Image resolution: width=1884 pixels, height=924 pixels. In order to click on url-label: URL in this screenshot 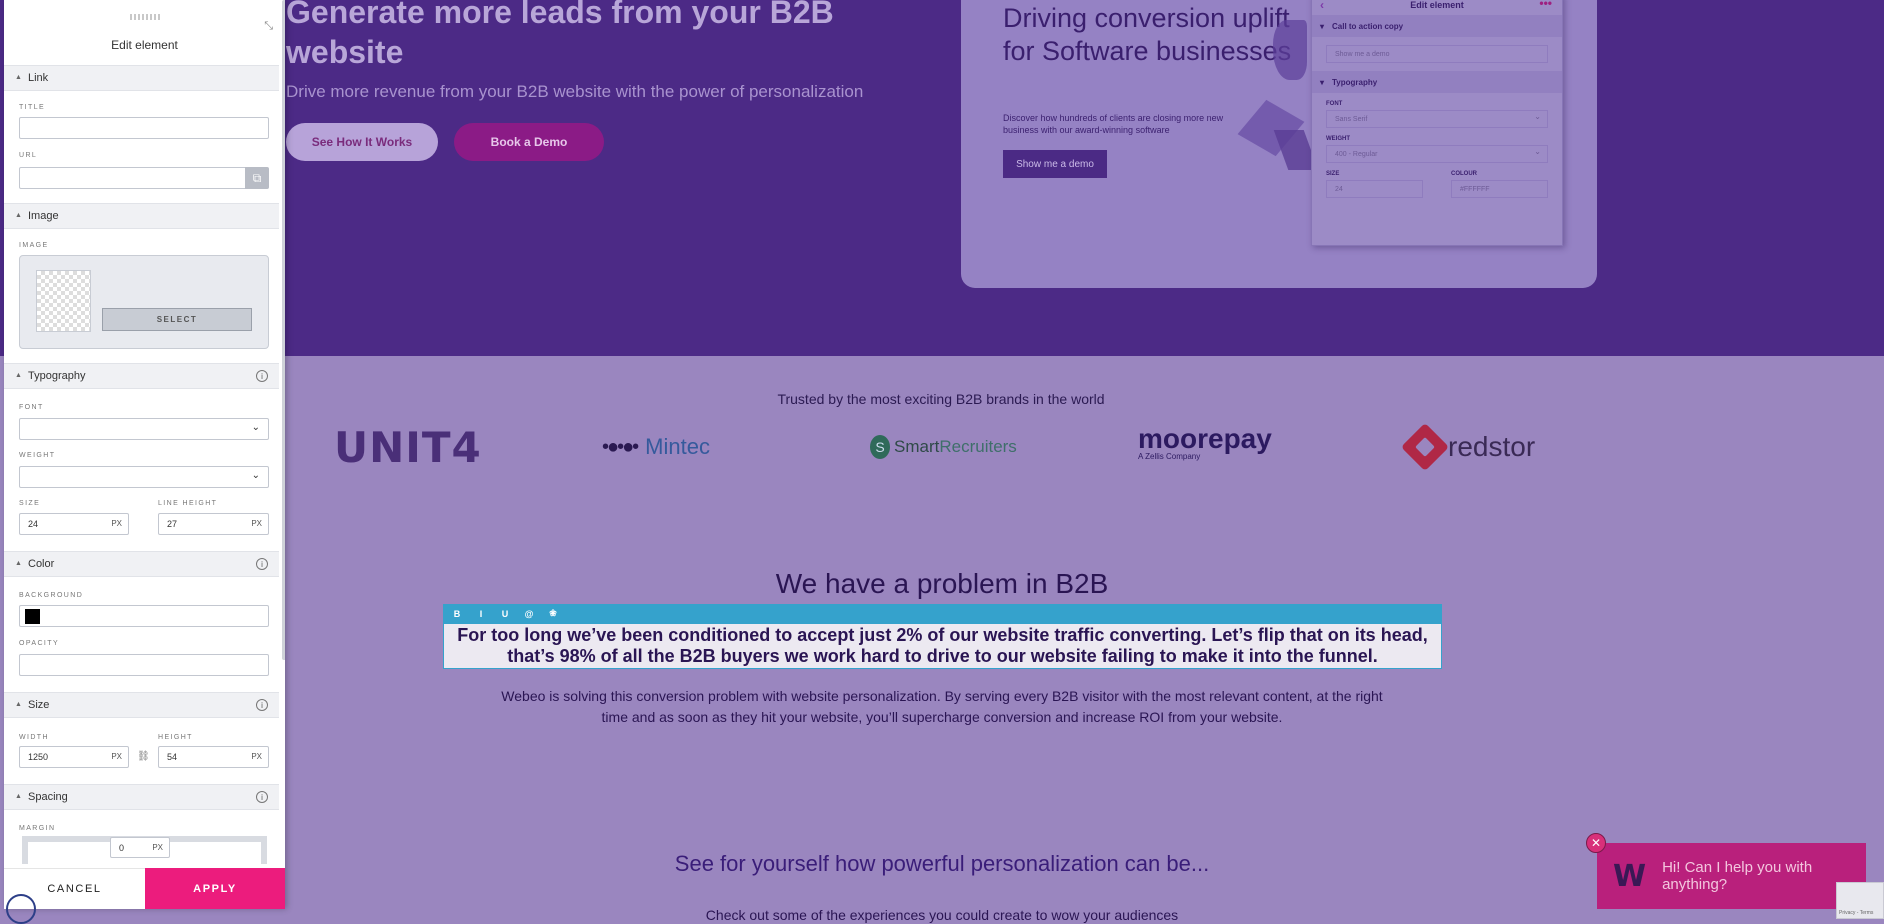, I will do `click(28, 155)`.